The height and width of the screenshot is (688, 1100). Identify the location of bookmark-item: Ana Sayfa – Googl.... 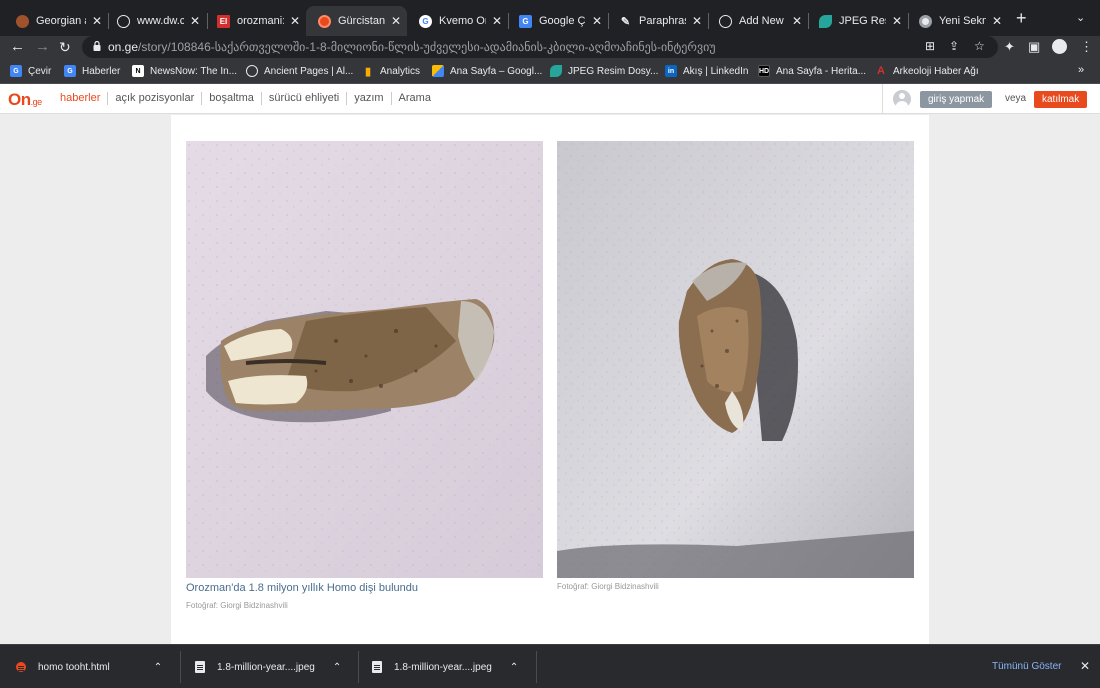
(487, 71).